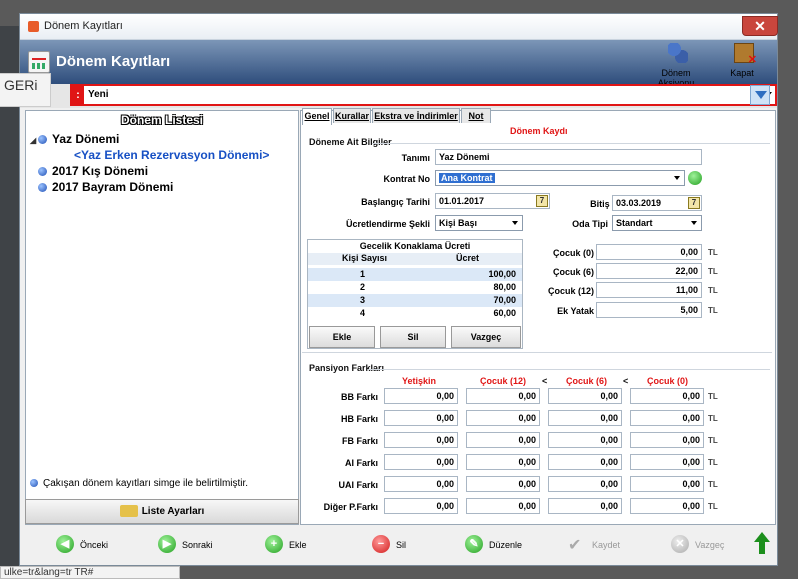 This screenshot has height=579, width=798. I want to click on kapat-label: Kapat, so click(742, 73).